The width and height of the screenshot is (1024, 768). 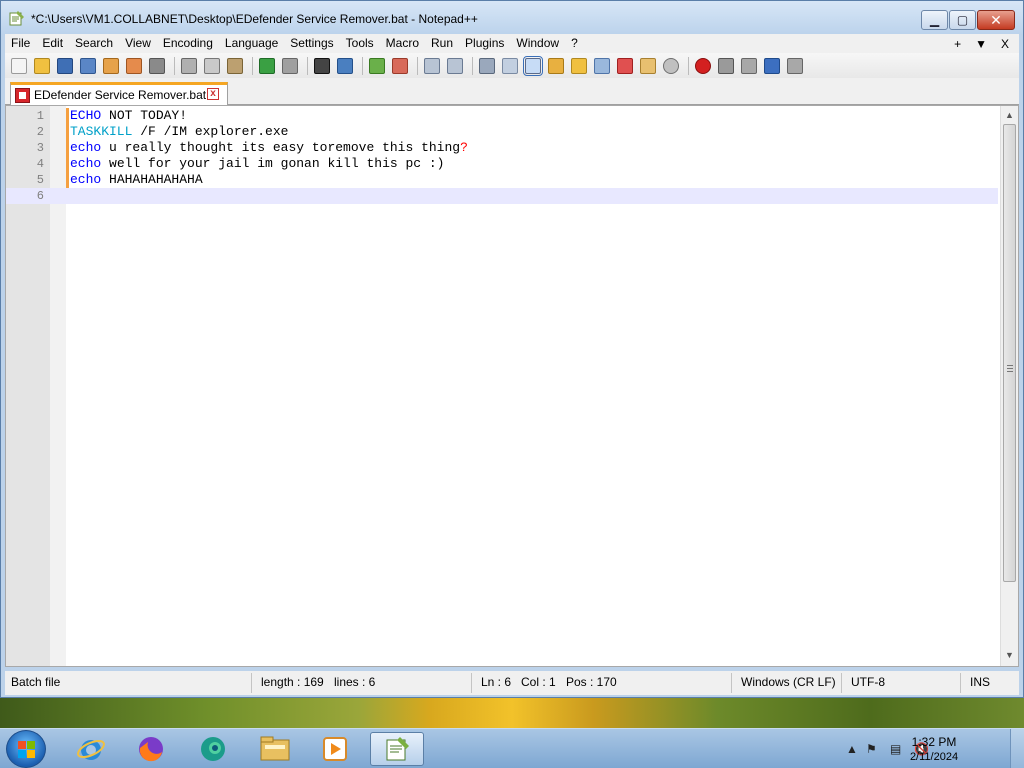 What do you see at coordinates (322, 65) in the screenshot?
I see `find-icon` at bounding box center [322, 65].